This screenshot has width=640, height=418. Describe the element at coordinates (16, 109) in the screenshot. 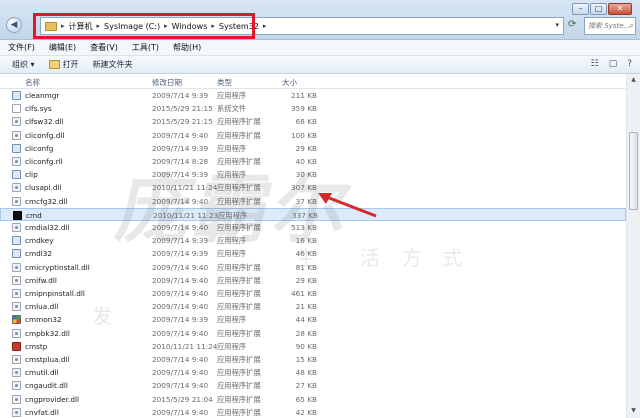

I see `system-file-icon` at that location.